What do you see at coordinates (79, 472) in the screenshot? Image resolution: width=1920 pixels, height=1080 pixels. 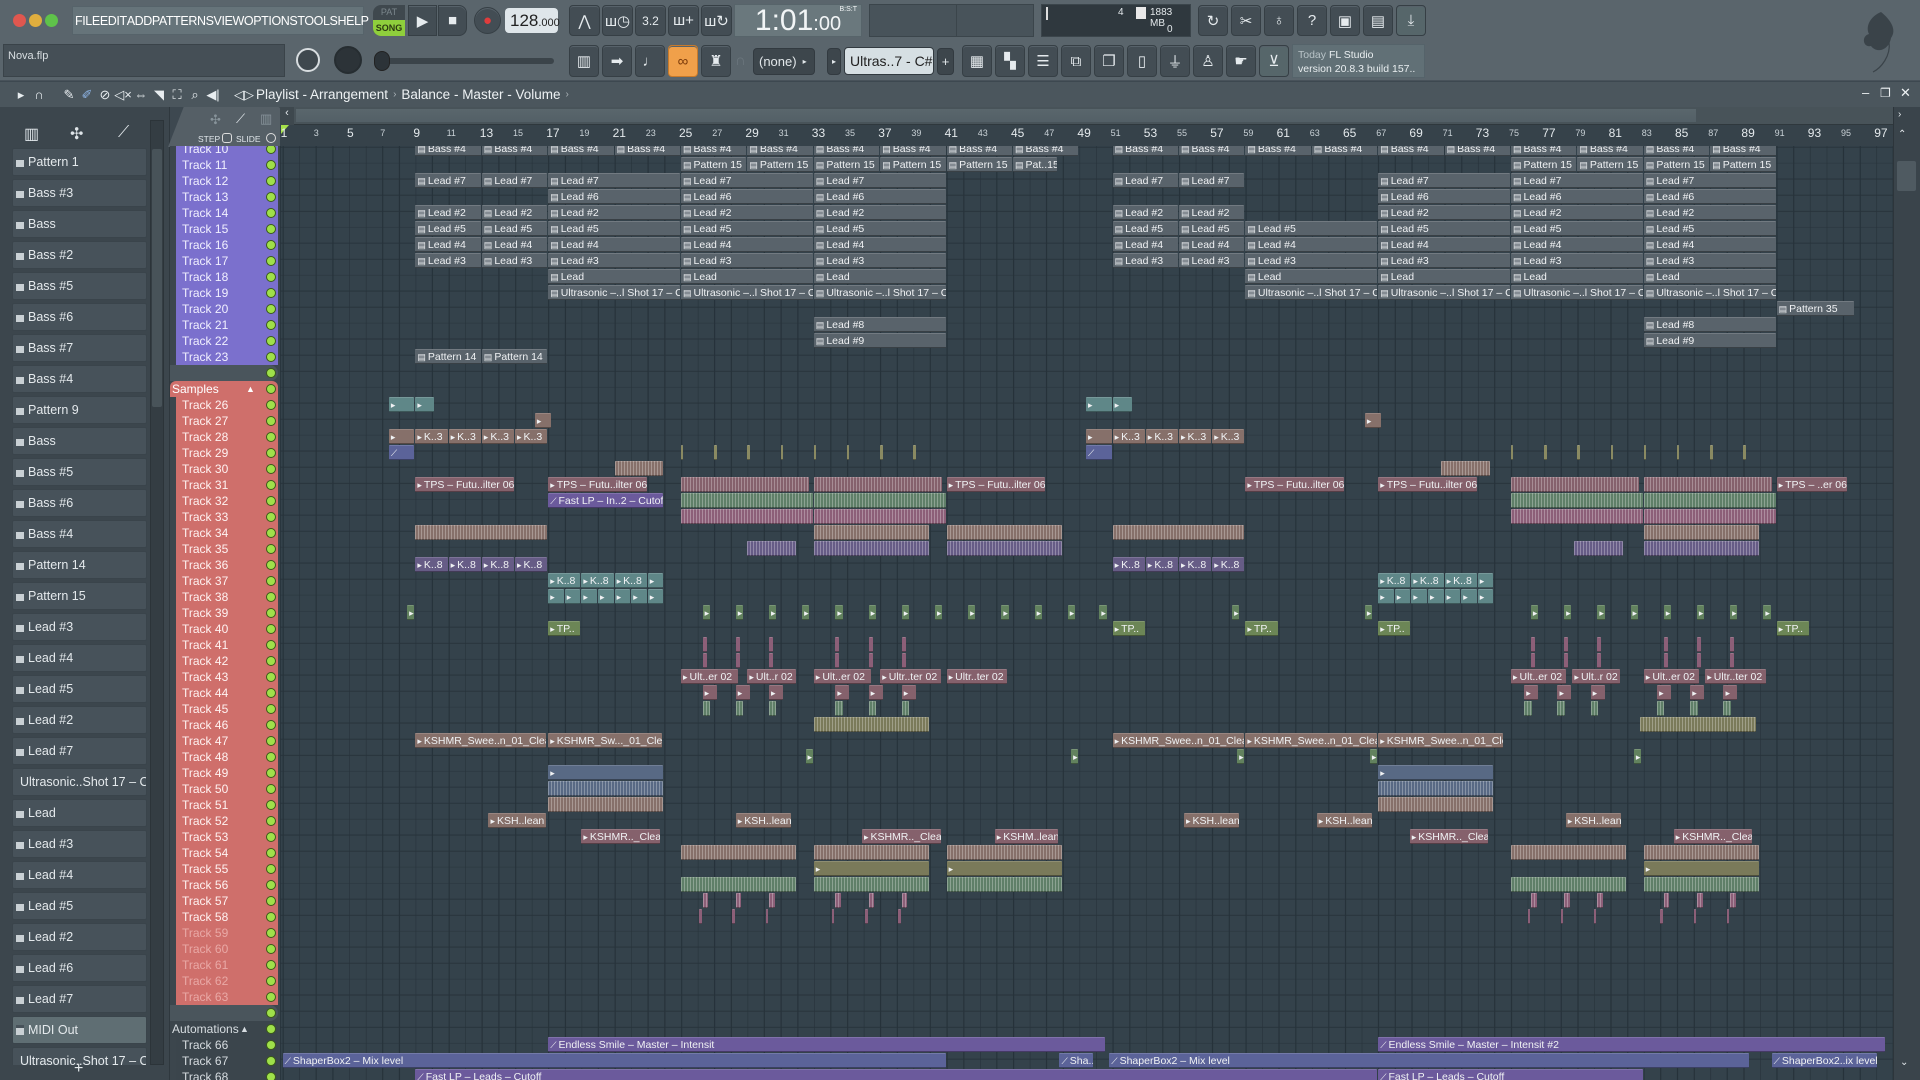 I see `pattern-item: Bass #5` at bounding box center [79, 472].